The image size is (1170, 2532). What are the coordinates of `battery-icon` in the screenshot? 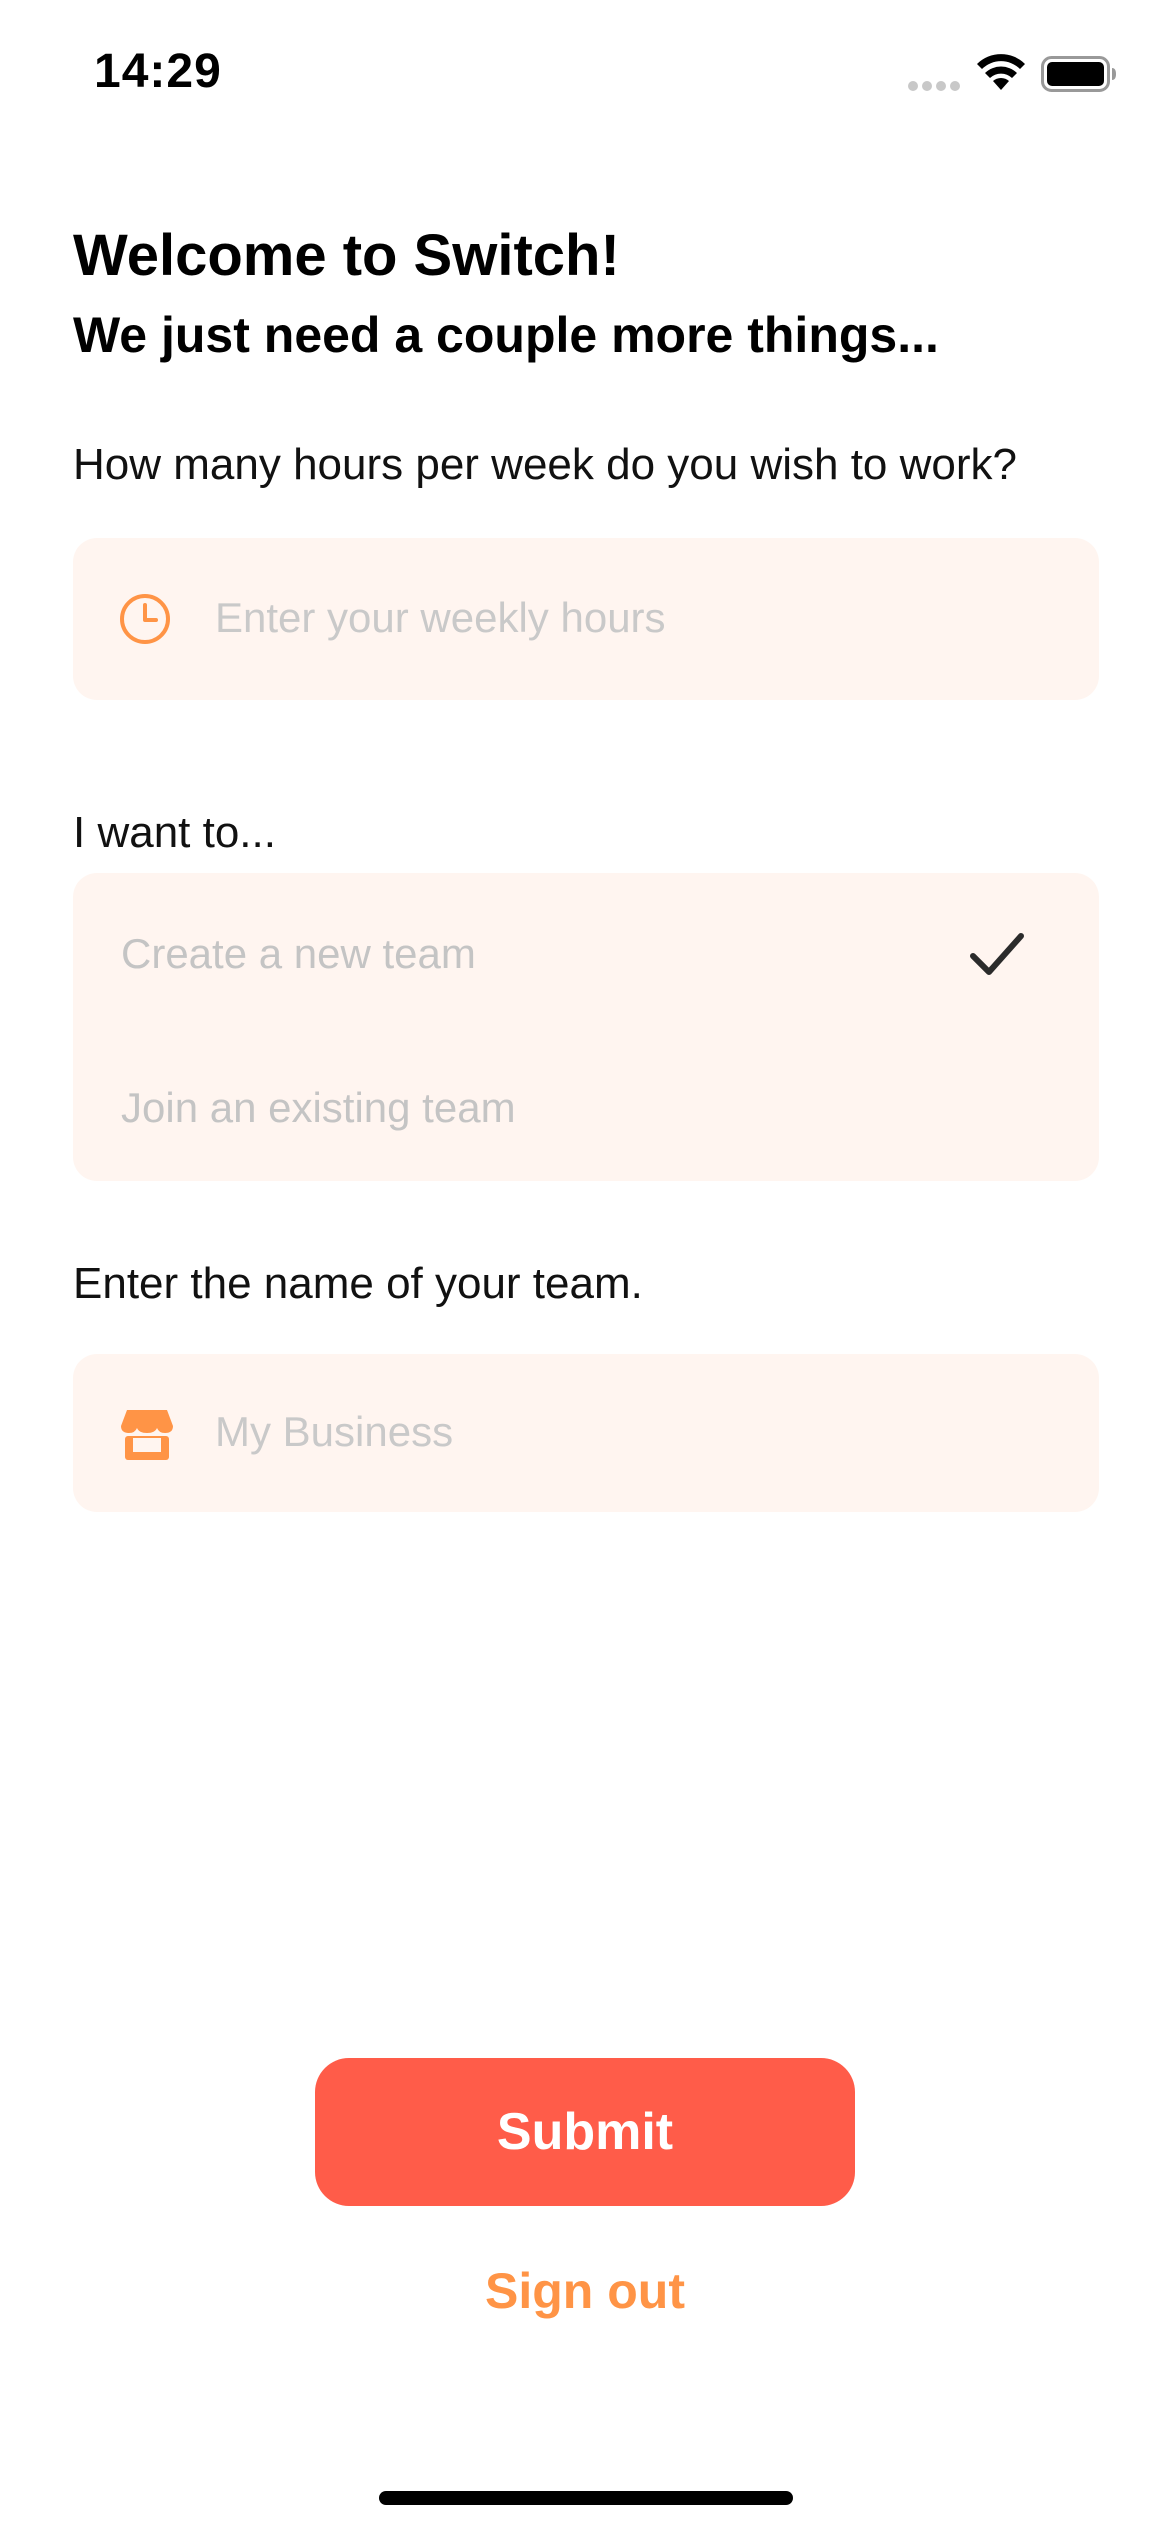 It's located at (1078, 74).